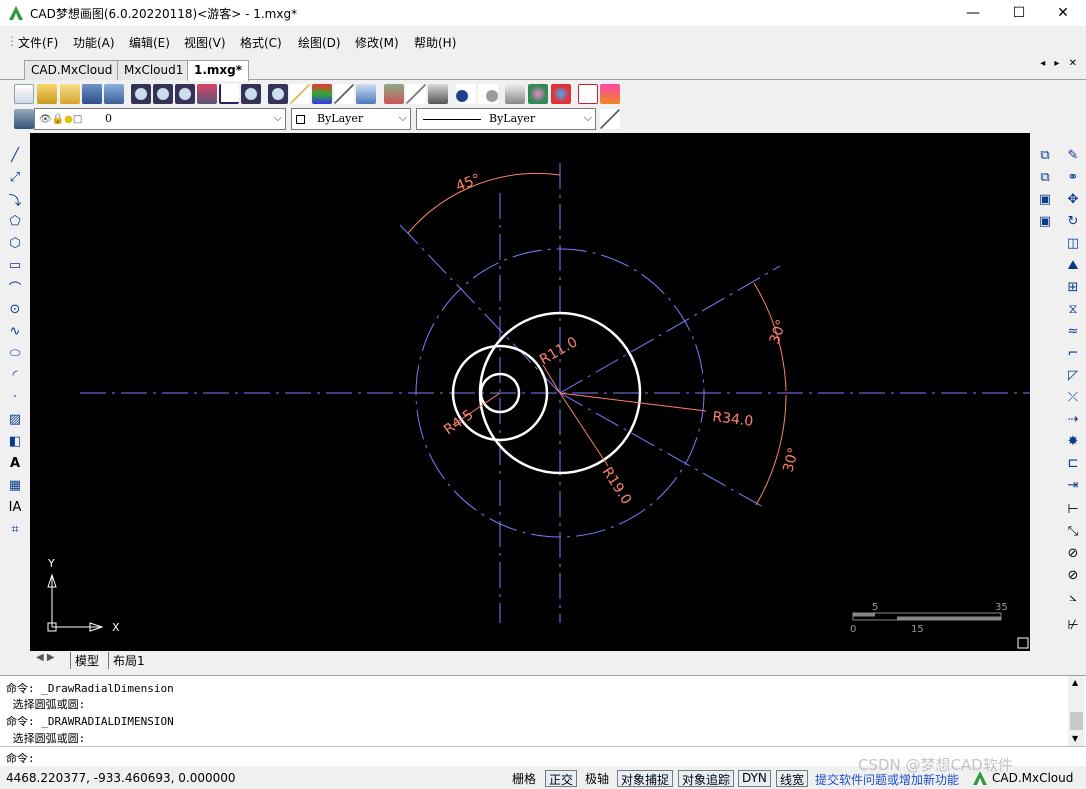 Image resolution: width=1086 pixels, height=789 pixels. Describe the element at coordinates (251, 94) in the screenshot. I see `zoom-extents-icon` at that location.